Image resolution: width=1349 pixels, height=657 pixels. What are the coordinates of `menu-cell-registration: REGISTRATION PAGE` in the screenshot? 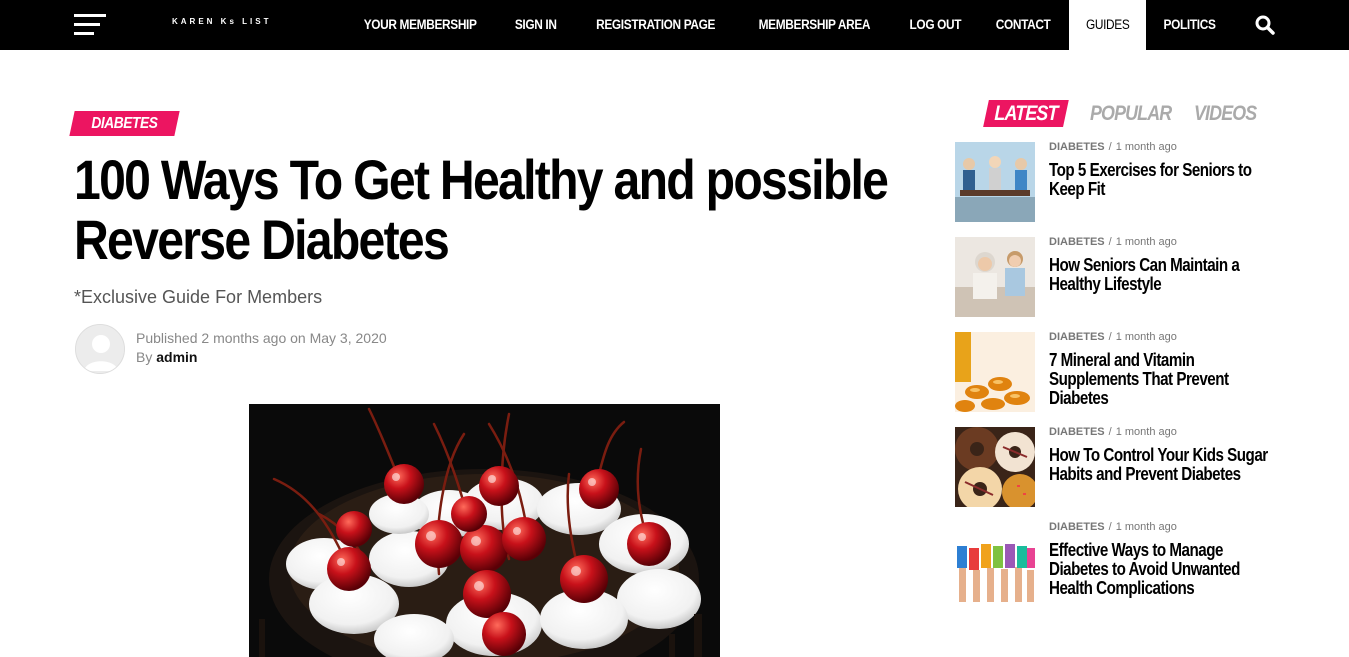 It's located at (655, 25).